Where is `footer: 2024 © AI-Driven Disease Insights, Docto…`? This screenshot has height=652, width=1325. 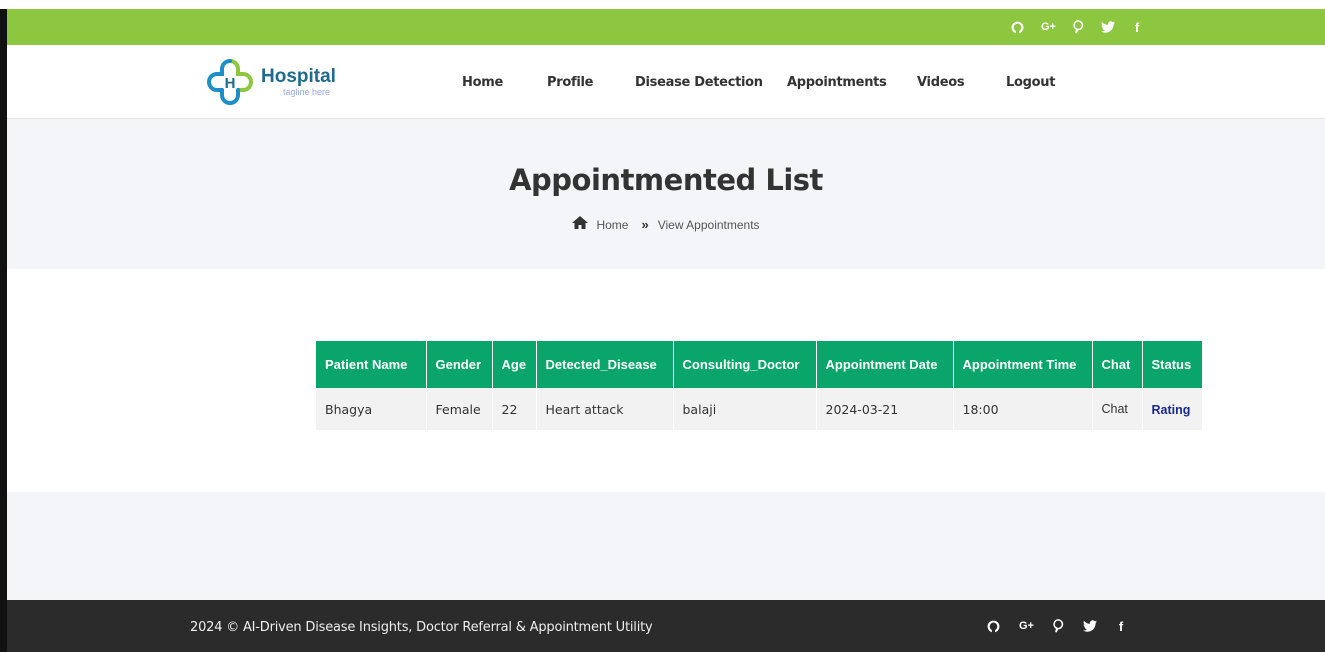 footer: 2024 © AI-Driven Disease Insights, Docto… is located at coordinates (666, 626).